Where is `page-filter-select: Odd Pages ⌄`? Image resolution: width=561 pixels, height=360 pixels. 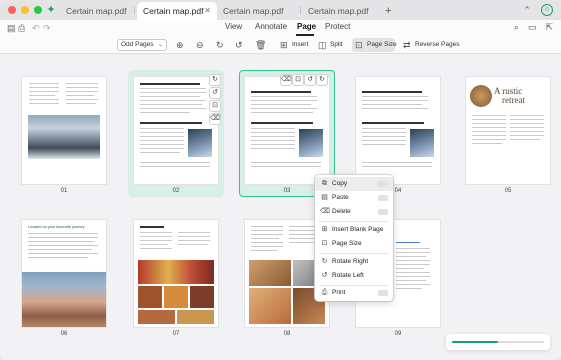 page-filter-select: Odd Pages ⌄ is located at coordinates (142, 45).